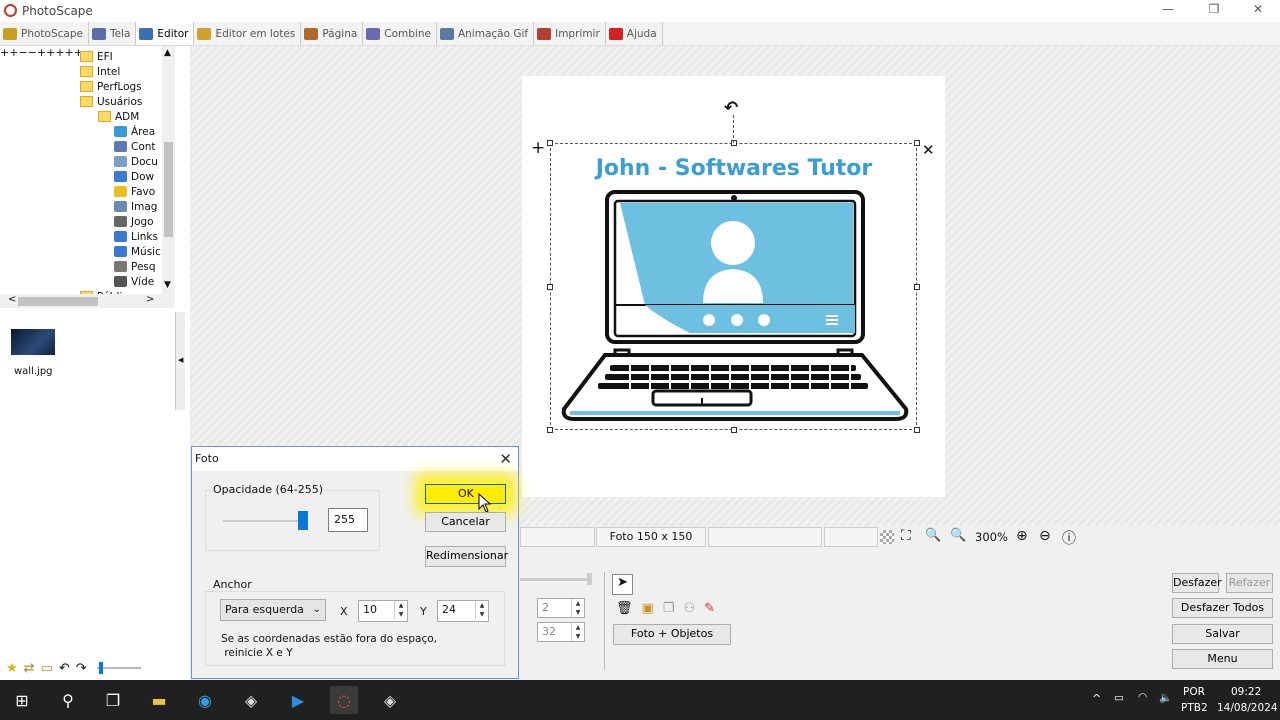 Image resolution: width=1280 pixels, height=720 pixels. I want to click on maximize-button: ❐, so click(1214, 11).